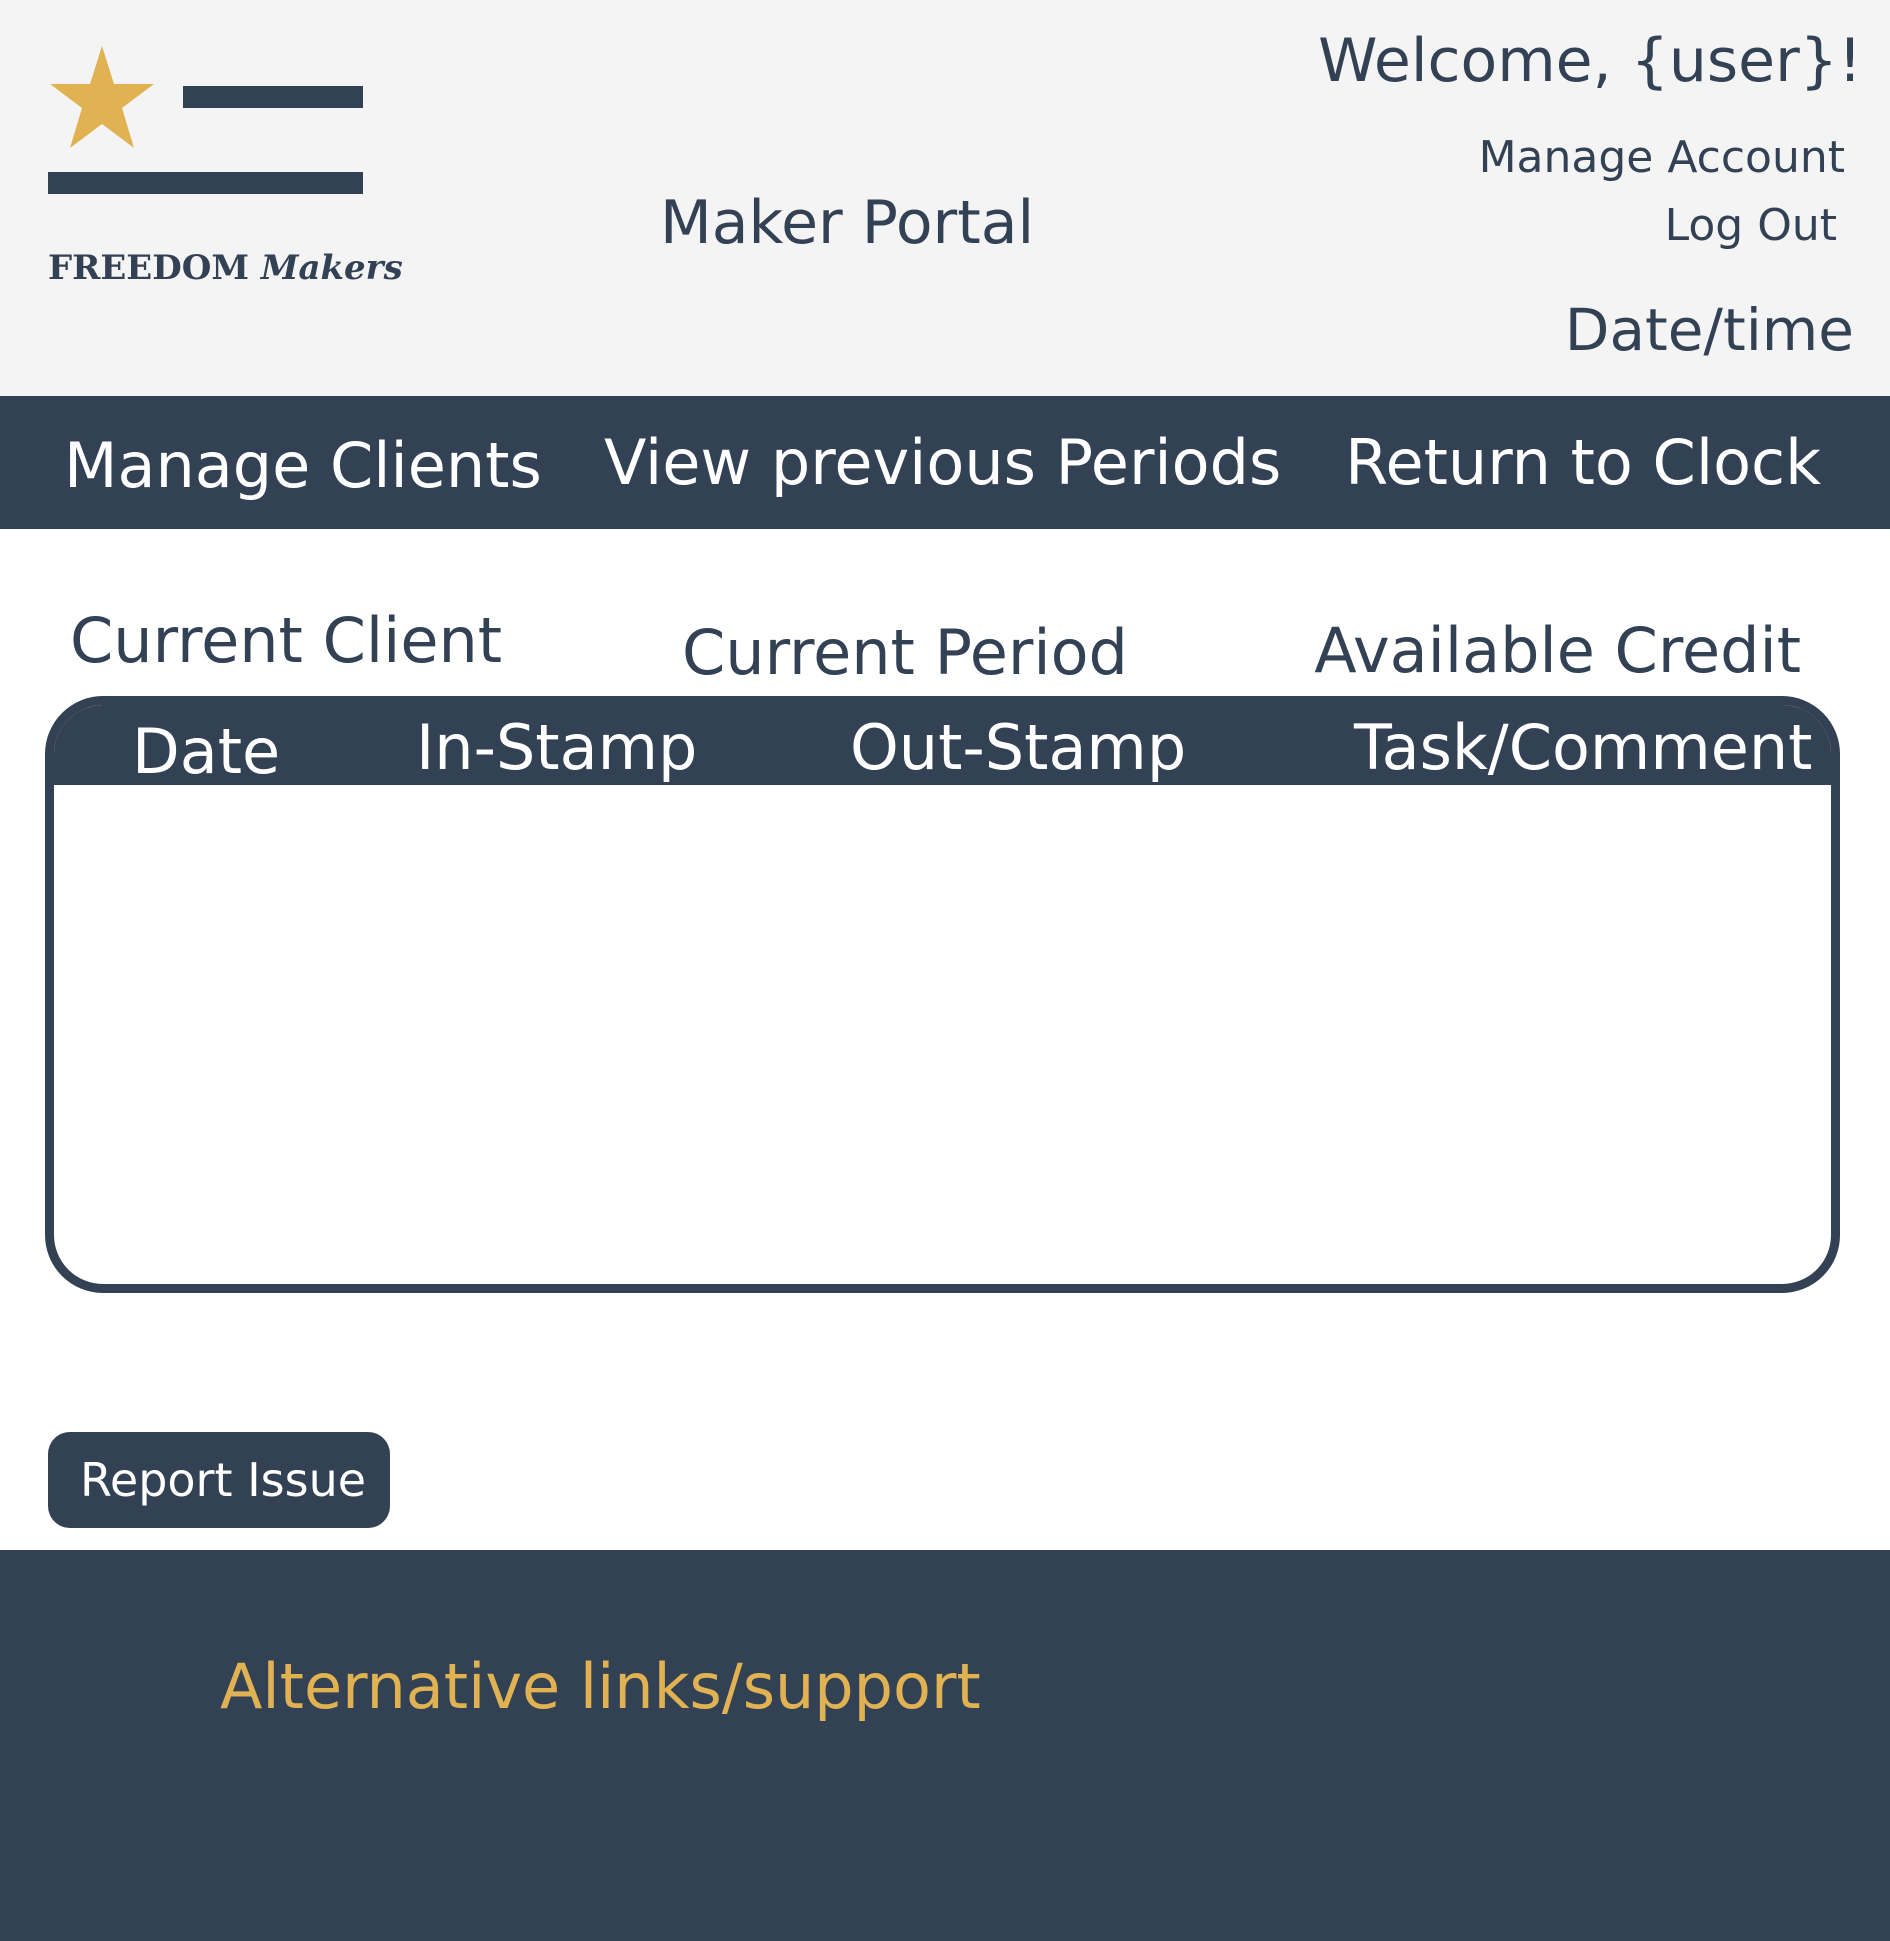  I want to click on column-header-task-comment: Task/Comment, so click(1583, 747).